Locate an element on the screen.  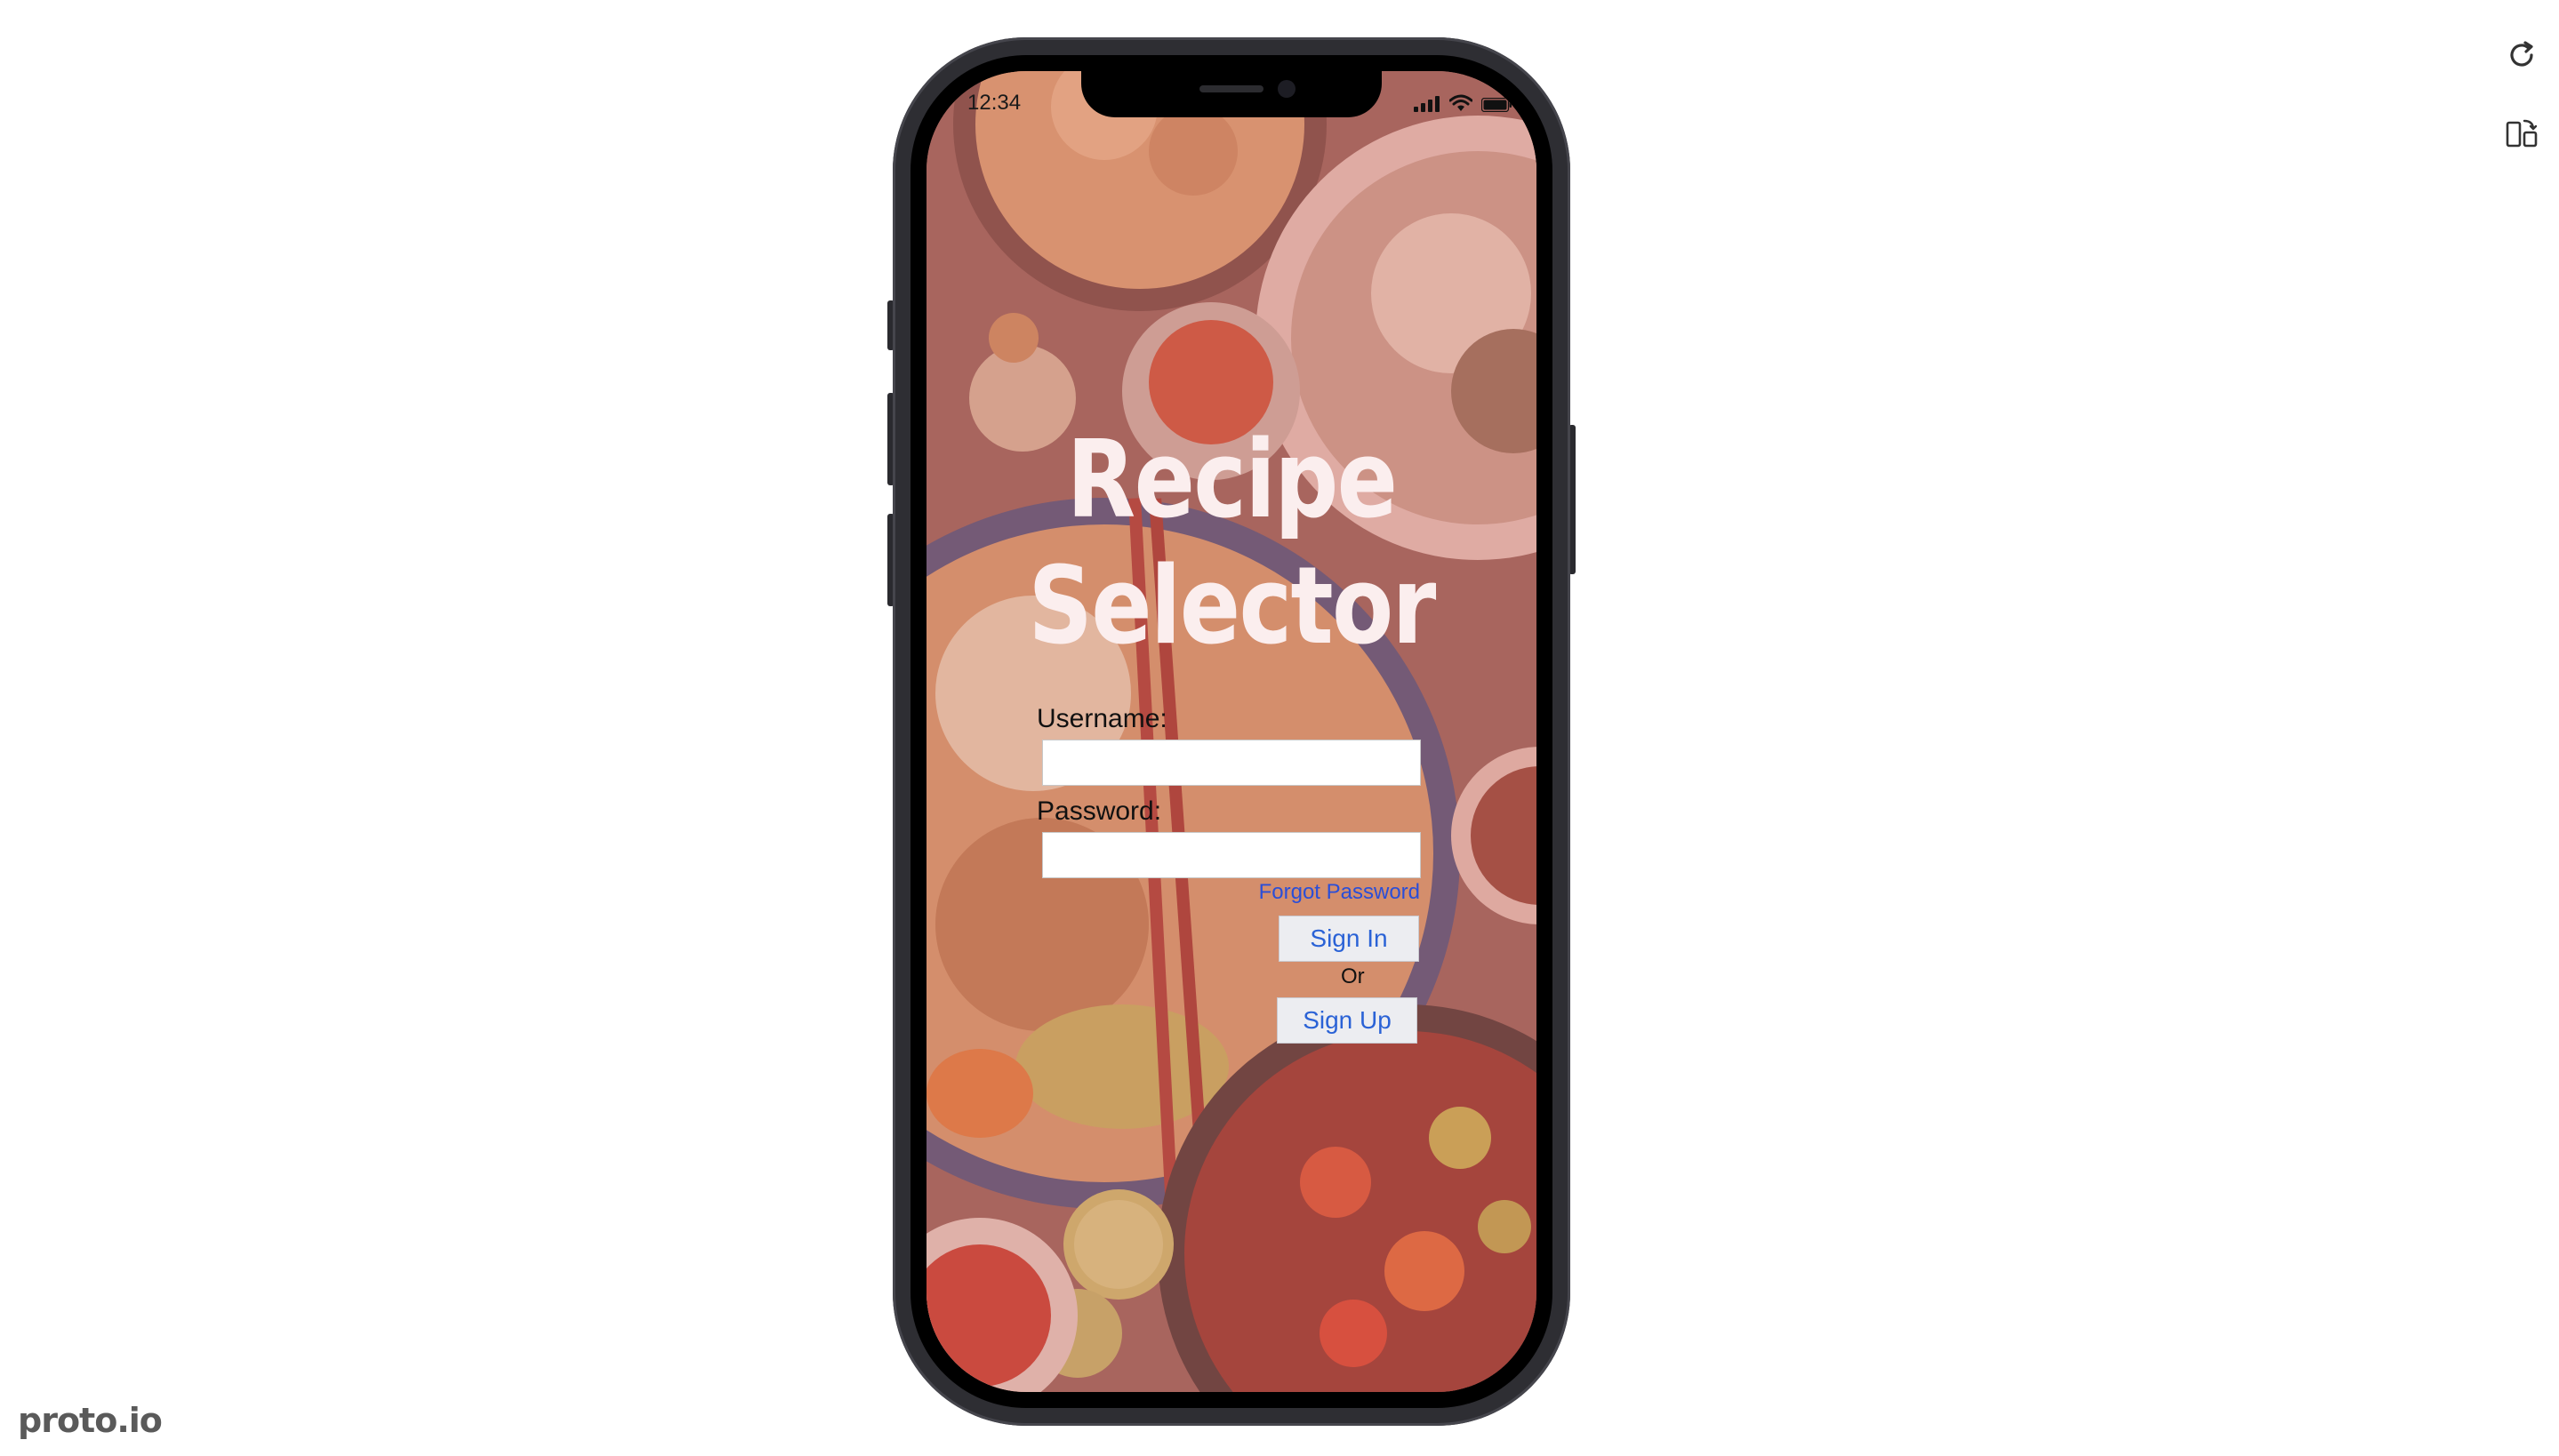
forgot-password-link: Forgot Password is located at coordinates (1339, 892).